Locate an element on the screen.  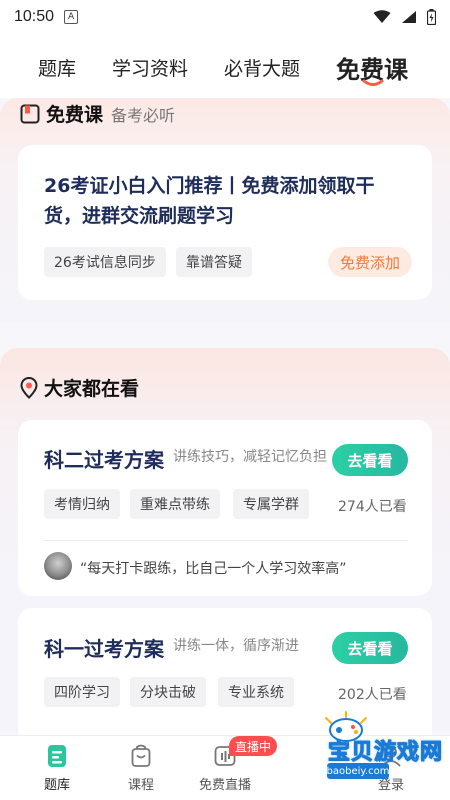
nav-label: 题库 is located at coordinates (56, 785).